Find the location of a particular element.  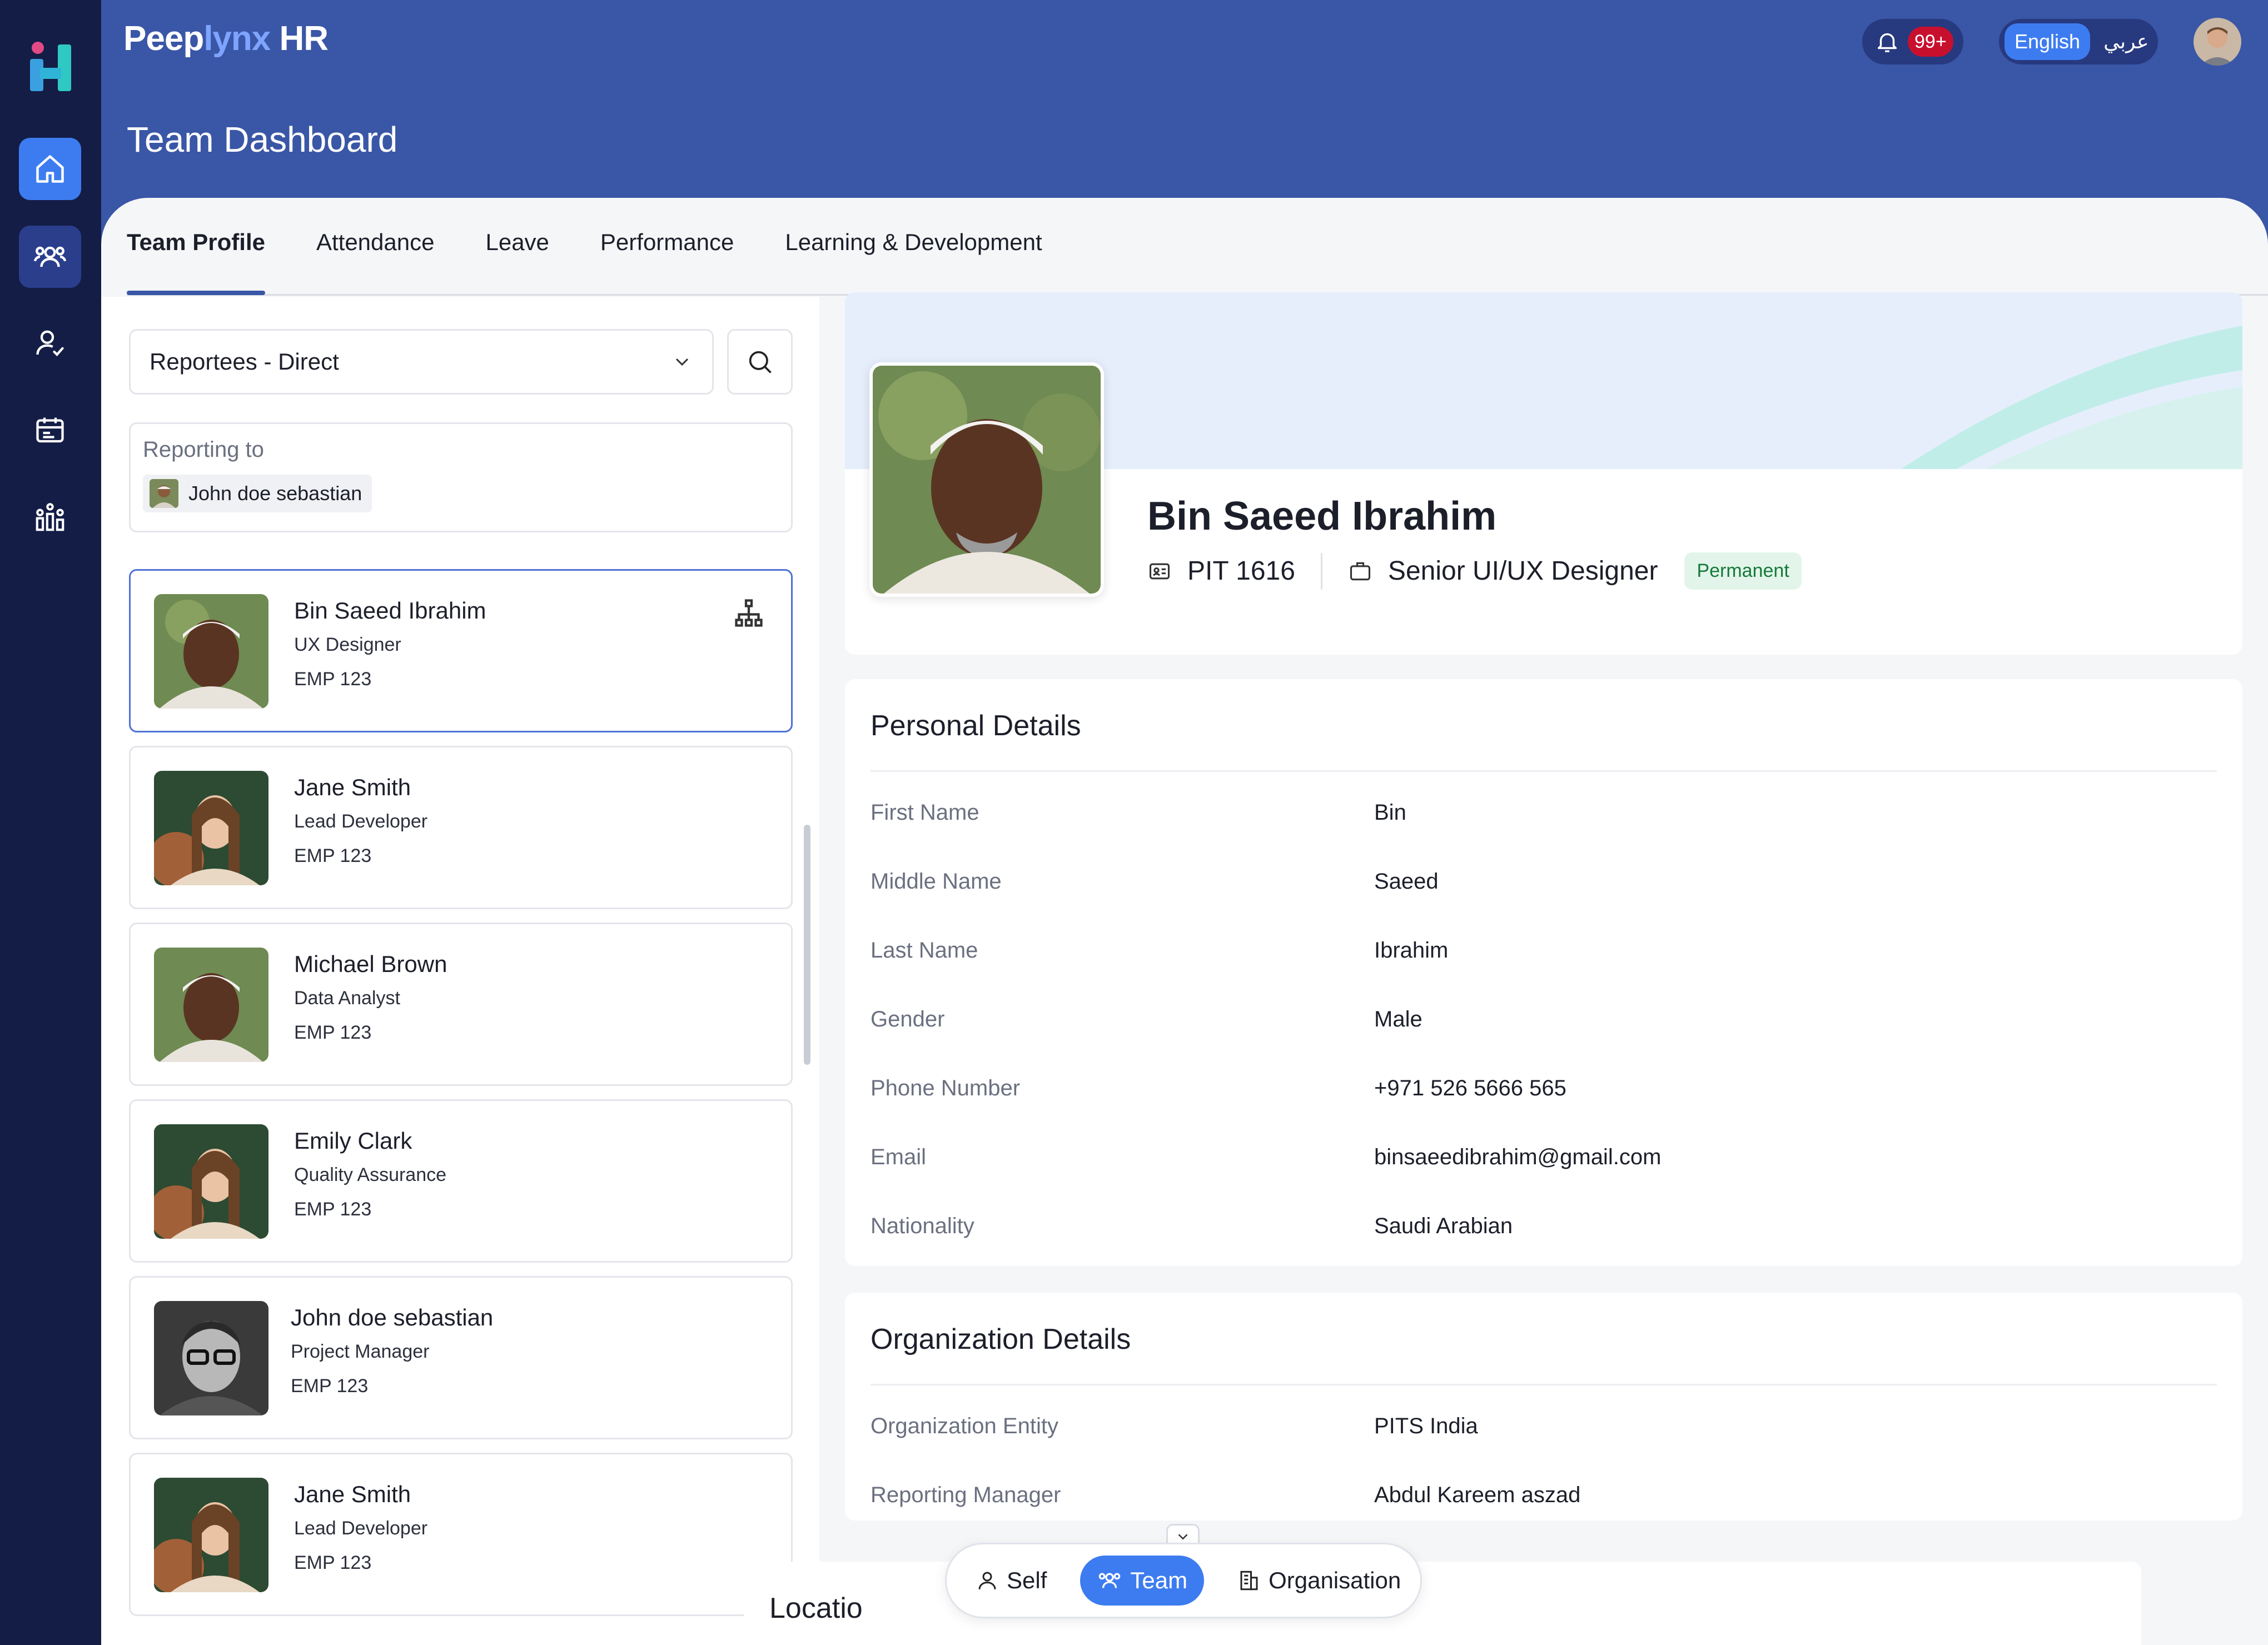

detail-row-nationality: Nationality Saudi Arabian is located at coordinates (1544, 1230).